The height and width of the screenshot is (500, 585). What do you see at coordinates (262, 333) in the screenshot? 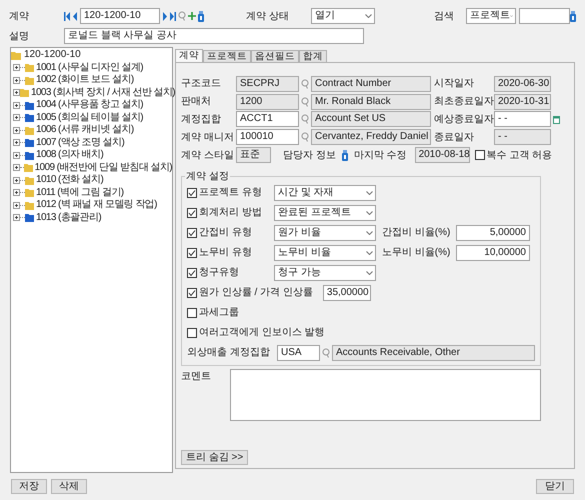
I see `checkbox-label: 여러고객에게 인보이스 발행` at bounding box center [262, 333].